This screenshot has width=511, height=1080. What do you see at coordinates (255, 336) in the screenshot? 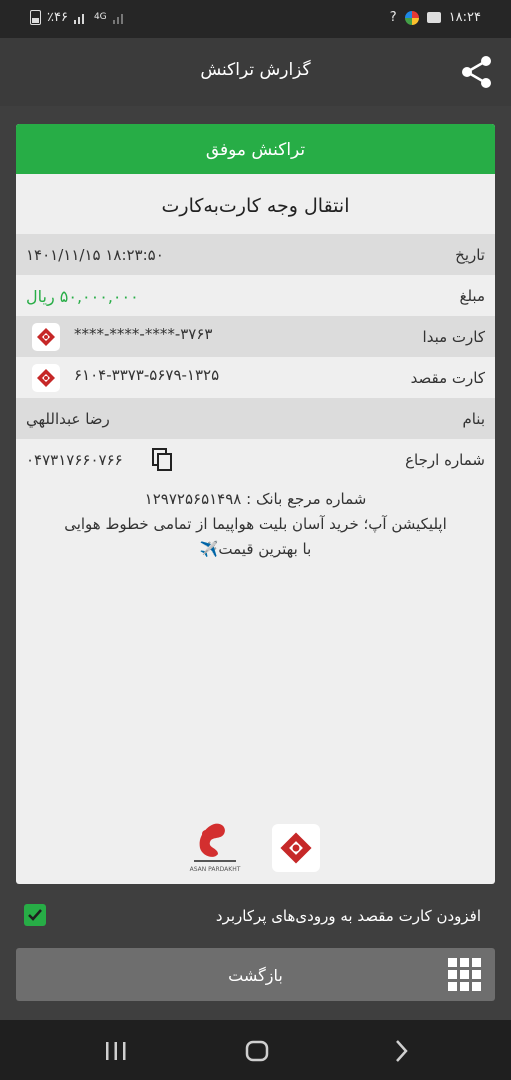
I see `source-card-row: کارت مبدا ****-****-****-۳۷۶۳` at bounding box center [255, 336].